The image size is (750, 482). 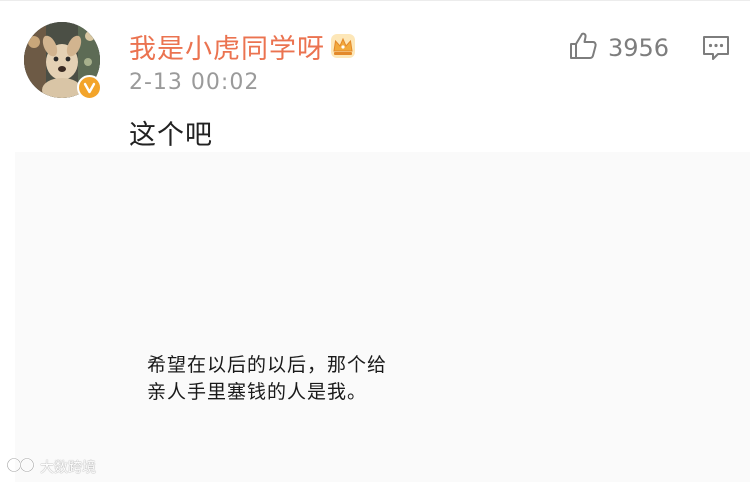 I want to click on thumbs-up-icon, so click(x=583, y=48).